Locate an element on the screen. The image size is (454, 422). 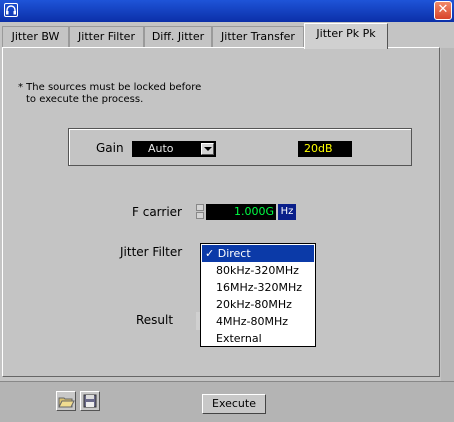
stepper-down-icon is located at coordinates (200, 215).